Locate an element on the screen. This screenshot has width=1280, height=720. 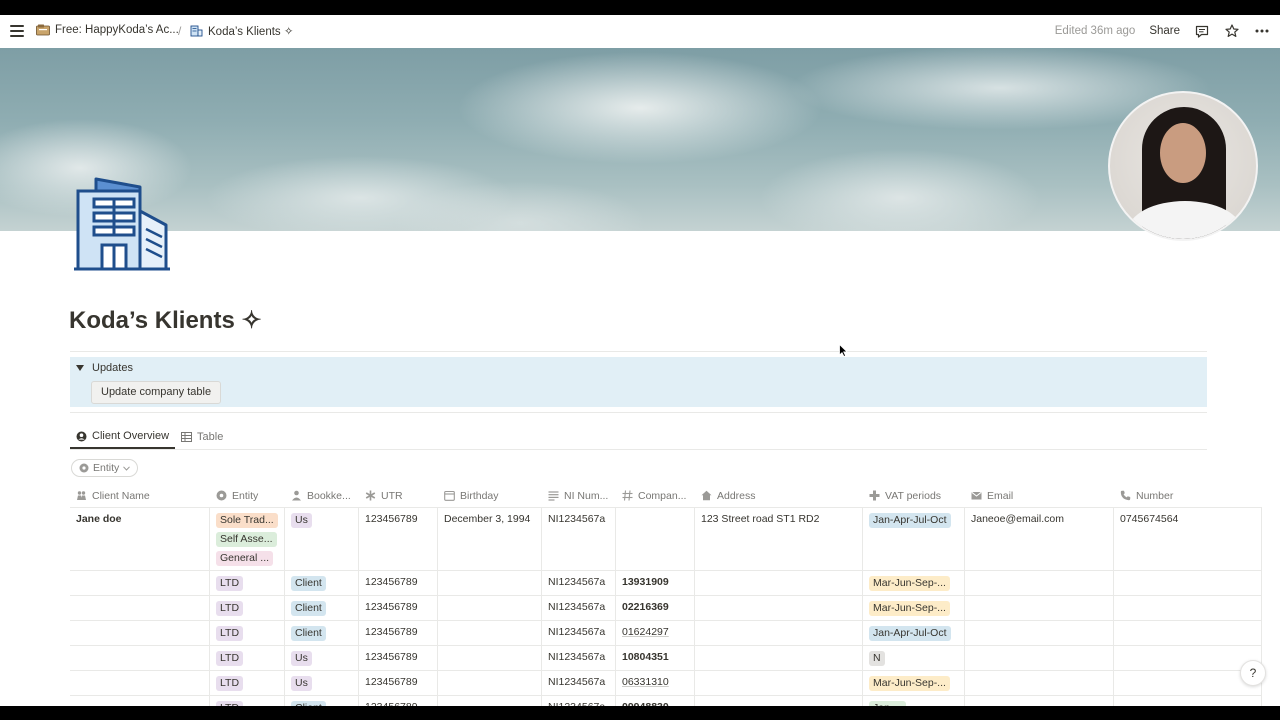
entity-filter-chip: Entity is located at coordinates (105, 468).